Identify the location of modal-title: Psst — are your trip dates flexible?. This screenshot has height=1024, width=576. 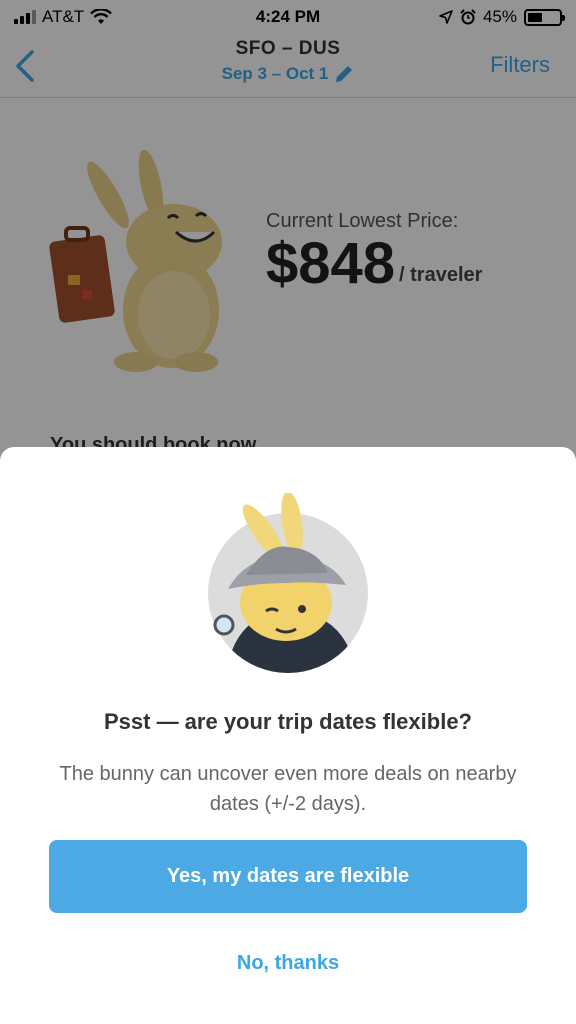
(287, 721).